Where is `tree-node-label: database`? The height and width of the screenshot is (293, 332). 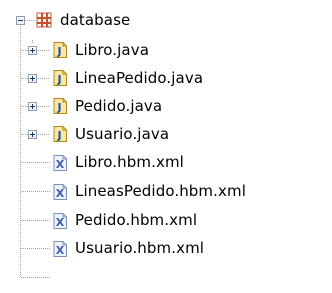 tree-node-label: database is located at coordinates (95, 20).